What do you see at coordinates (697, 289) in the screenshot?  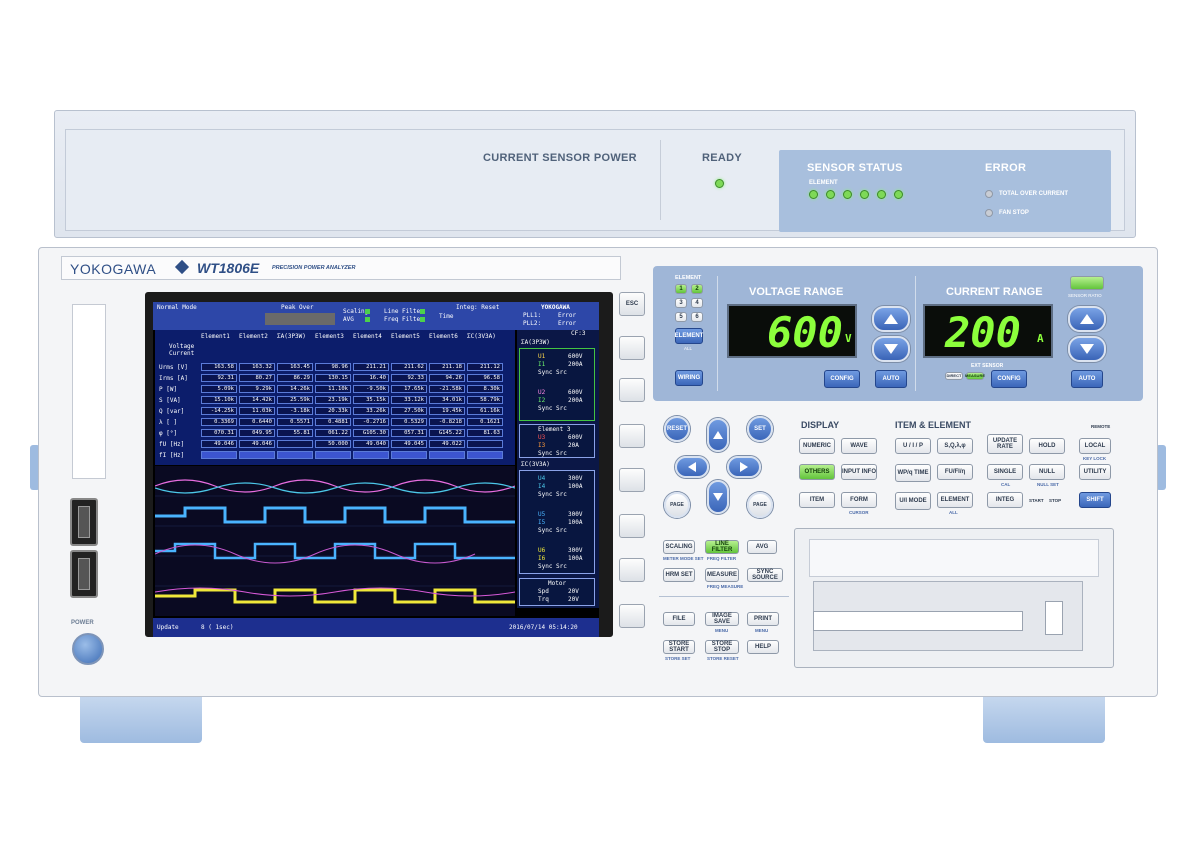 I see `element-key-2: 2` at bounding box center [697, 289].